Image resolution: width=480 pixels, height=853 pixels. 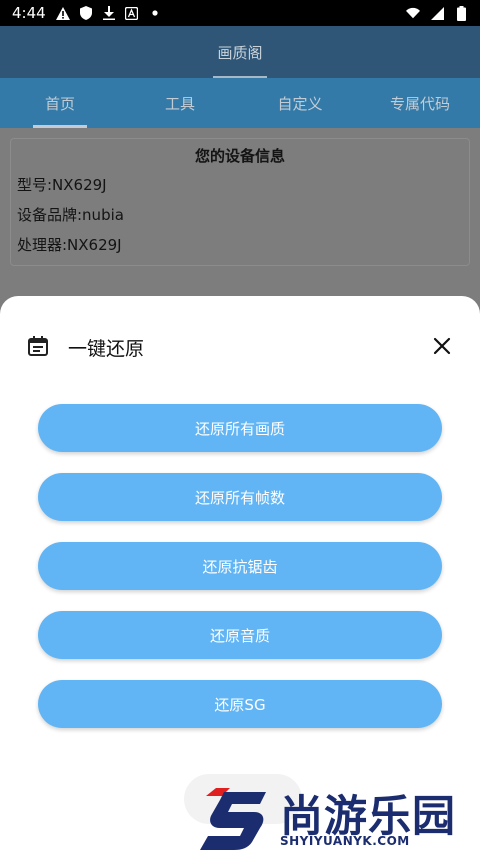 What do you see at coordinates (240, 346) in the screenshot?
I see `sheet-header: 一键还原` at bounding box center [240, 346].